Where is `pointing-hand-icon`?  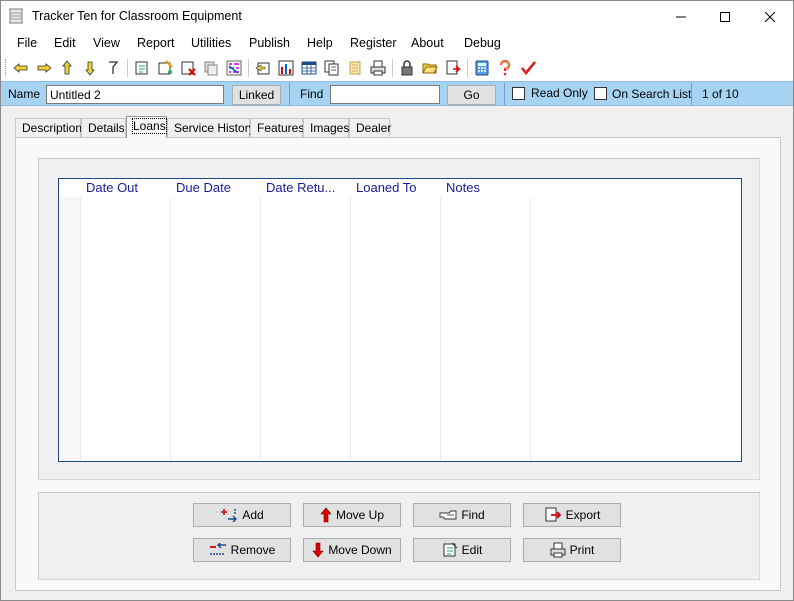
pointing-hand-icon is located at coordinates (448, 515).